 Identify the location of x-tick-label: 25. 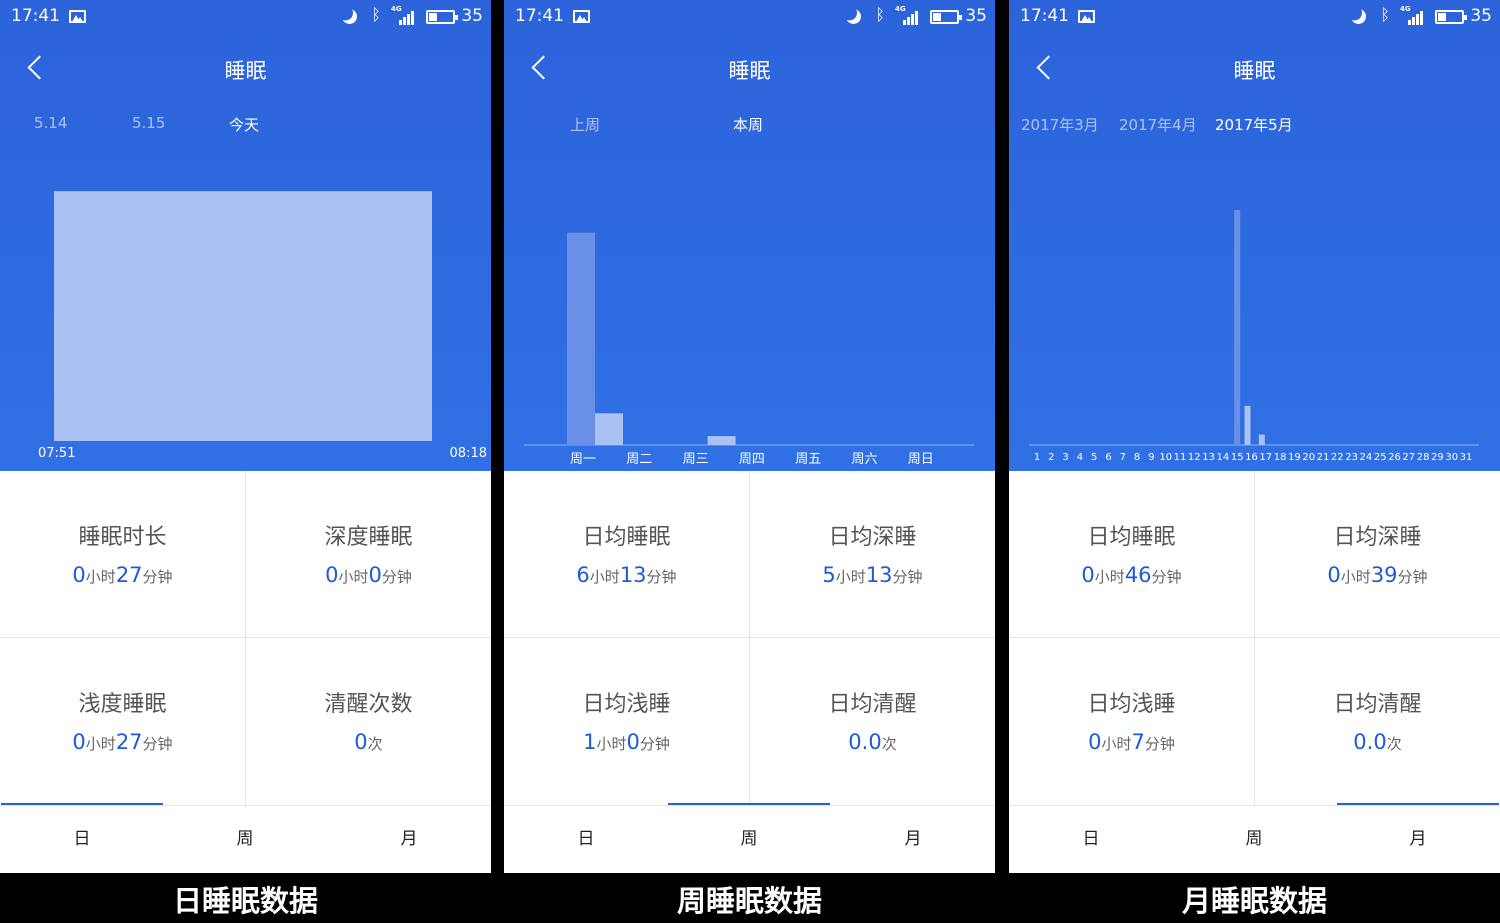
(1380, 457).